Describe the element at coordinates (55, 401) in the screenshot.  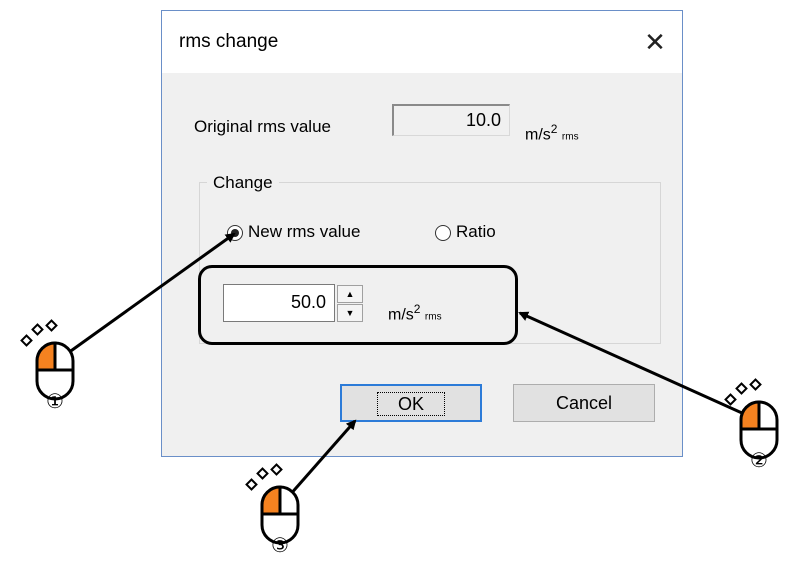
I see `marker-1: ①` at that location.